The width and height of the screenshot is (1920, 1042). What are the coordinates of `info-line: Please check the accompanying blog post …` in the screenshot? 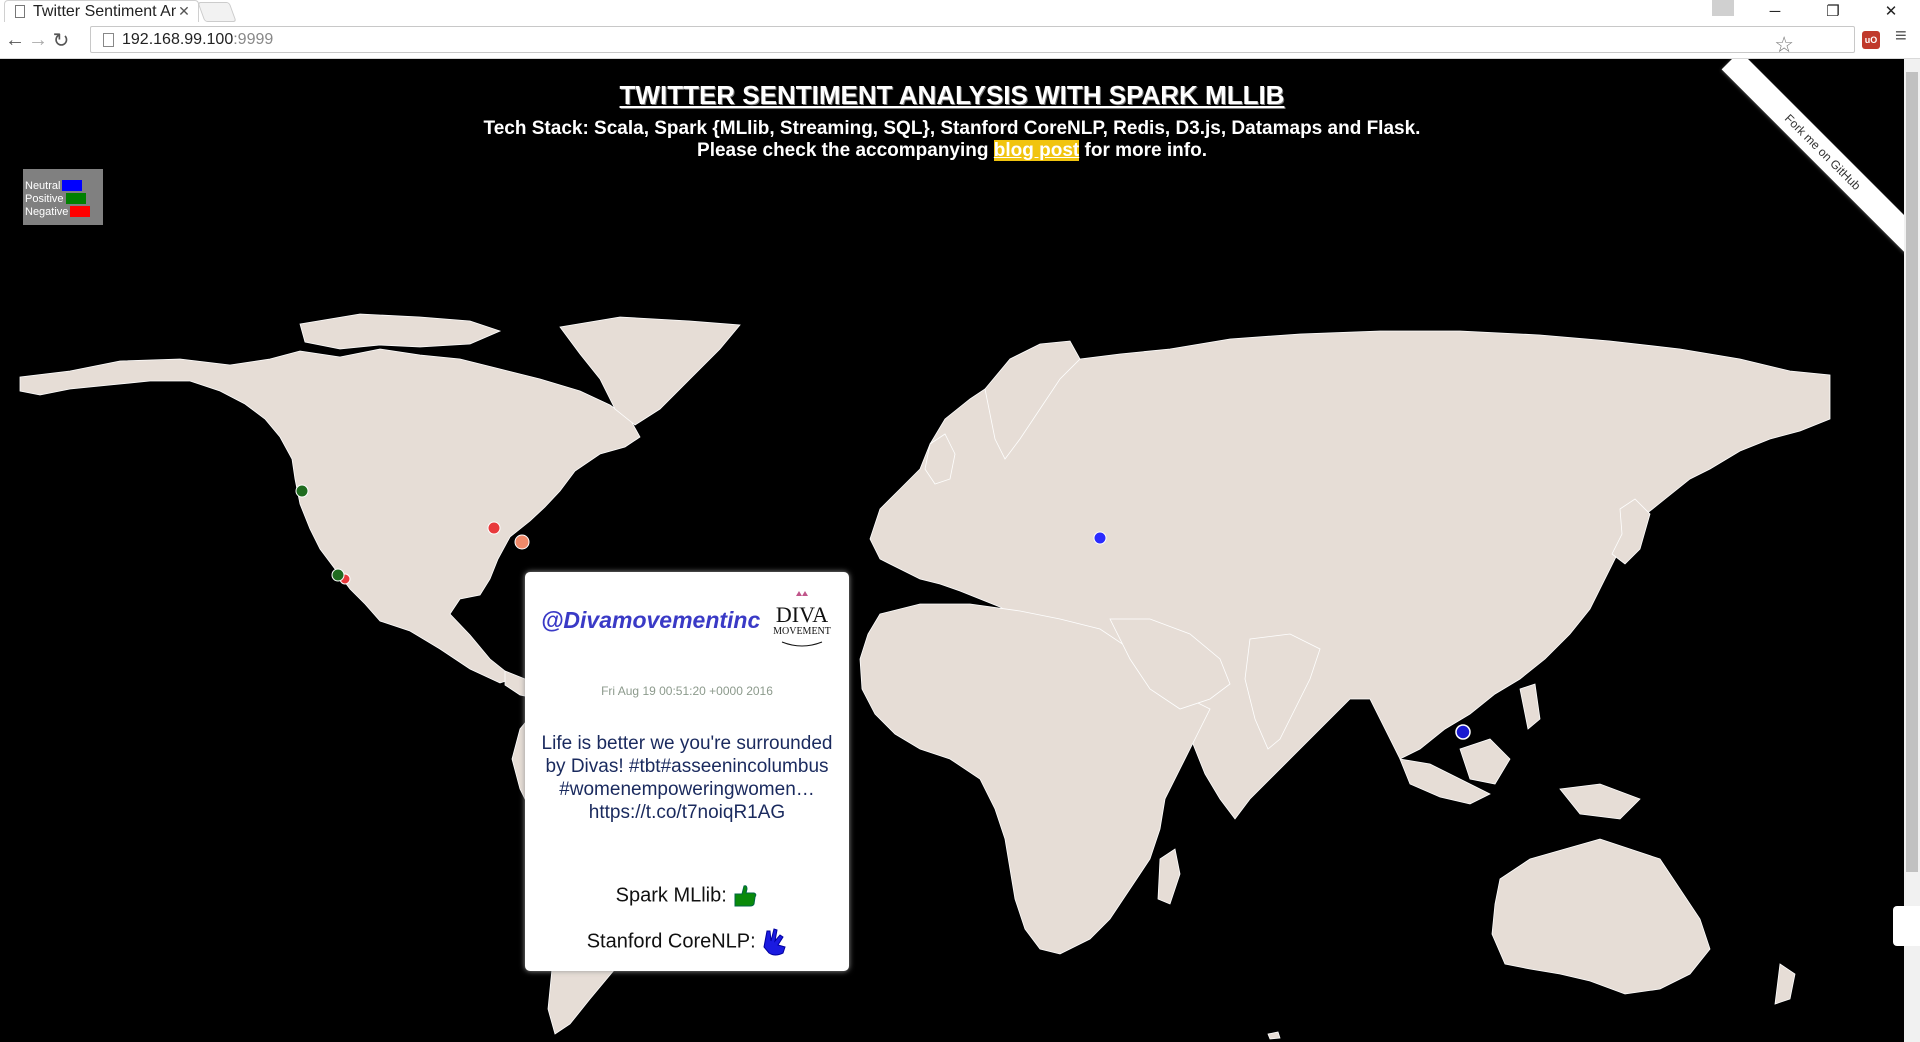 It's located at (952, 151).